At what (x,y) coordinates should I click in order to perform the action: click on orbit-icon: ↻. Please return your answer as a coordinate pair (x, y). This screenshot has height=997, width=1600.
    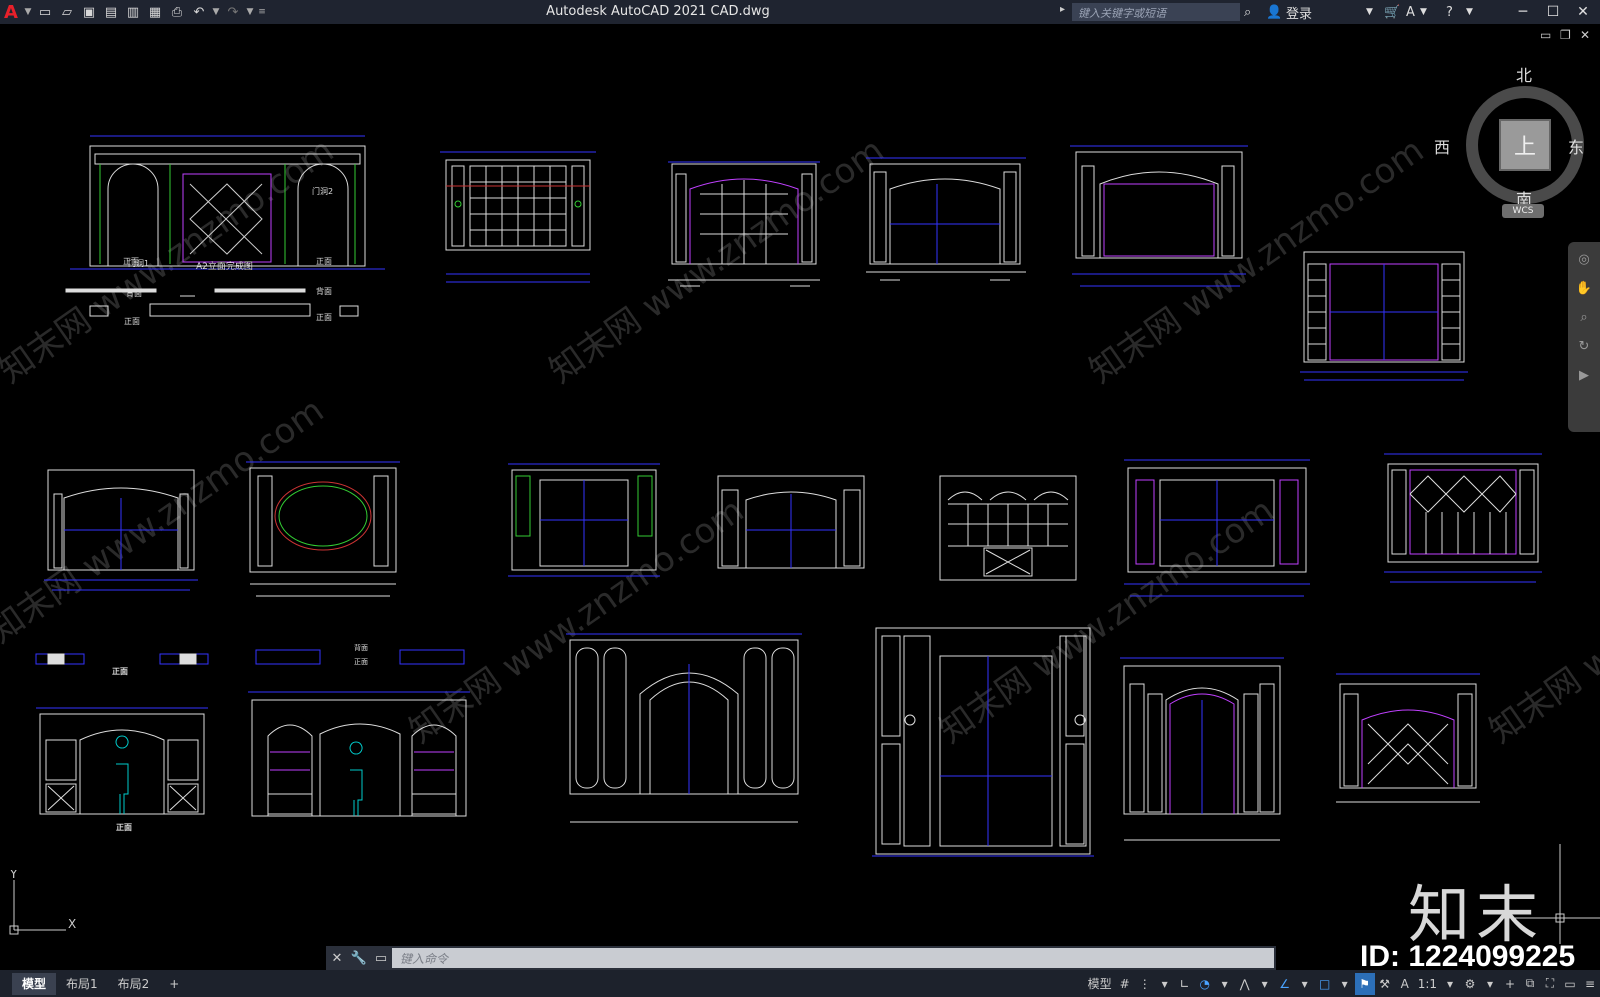
    Looking at the image, I should click on (1584, 346).